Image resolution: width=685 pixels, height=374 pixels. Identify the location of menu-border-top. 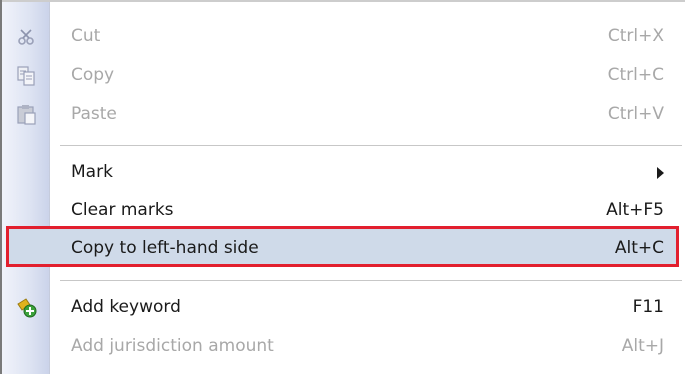
(342, 1).